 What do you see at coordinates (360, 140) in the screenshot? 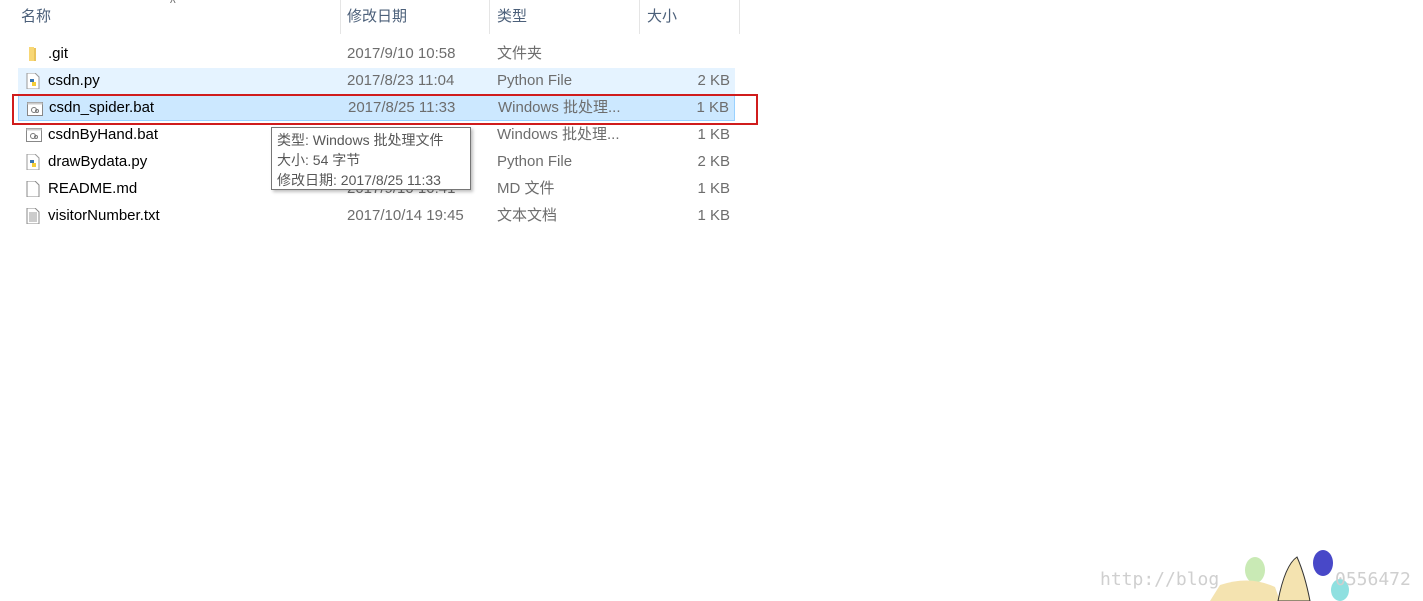
I see `tooltip-type: 类型: Windows 批处理文件` at bounding box center [360, 140].